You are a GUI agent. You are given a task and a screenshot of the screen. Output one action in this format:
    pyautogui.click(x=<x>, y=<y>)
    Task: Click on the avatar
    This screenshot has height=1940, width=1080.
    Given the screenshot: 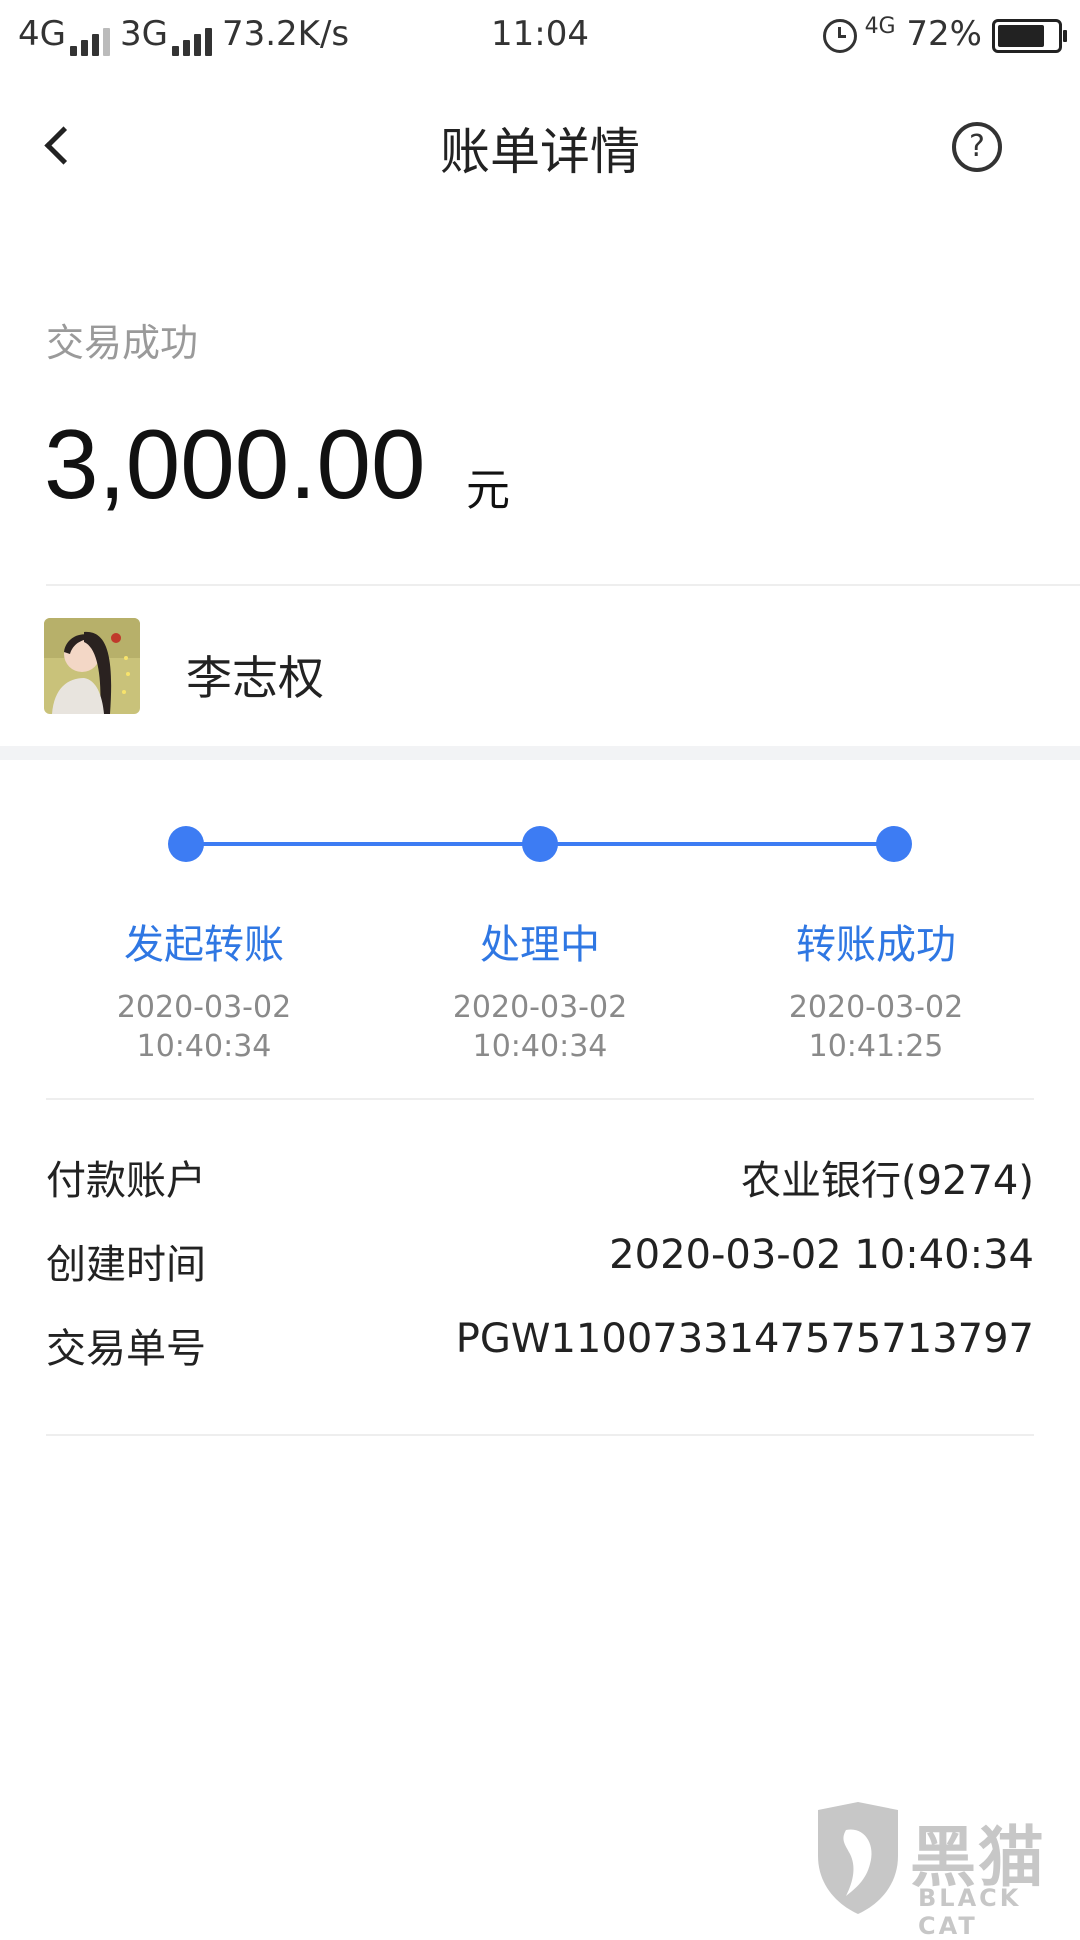 What is the action you would take?
    pyautogui.click(x=92, y=666)
    